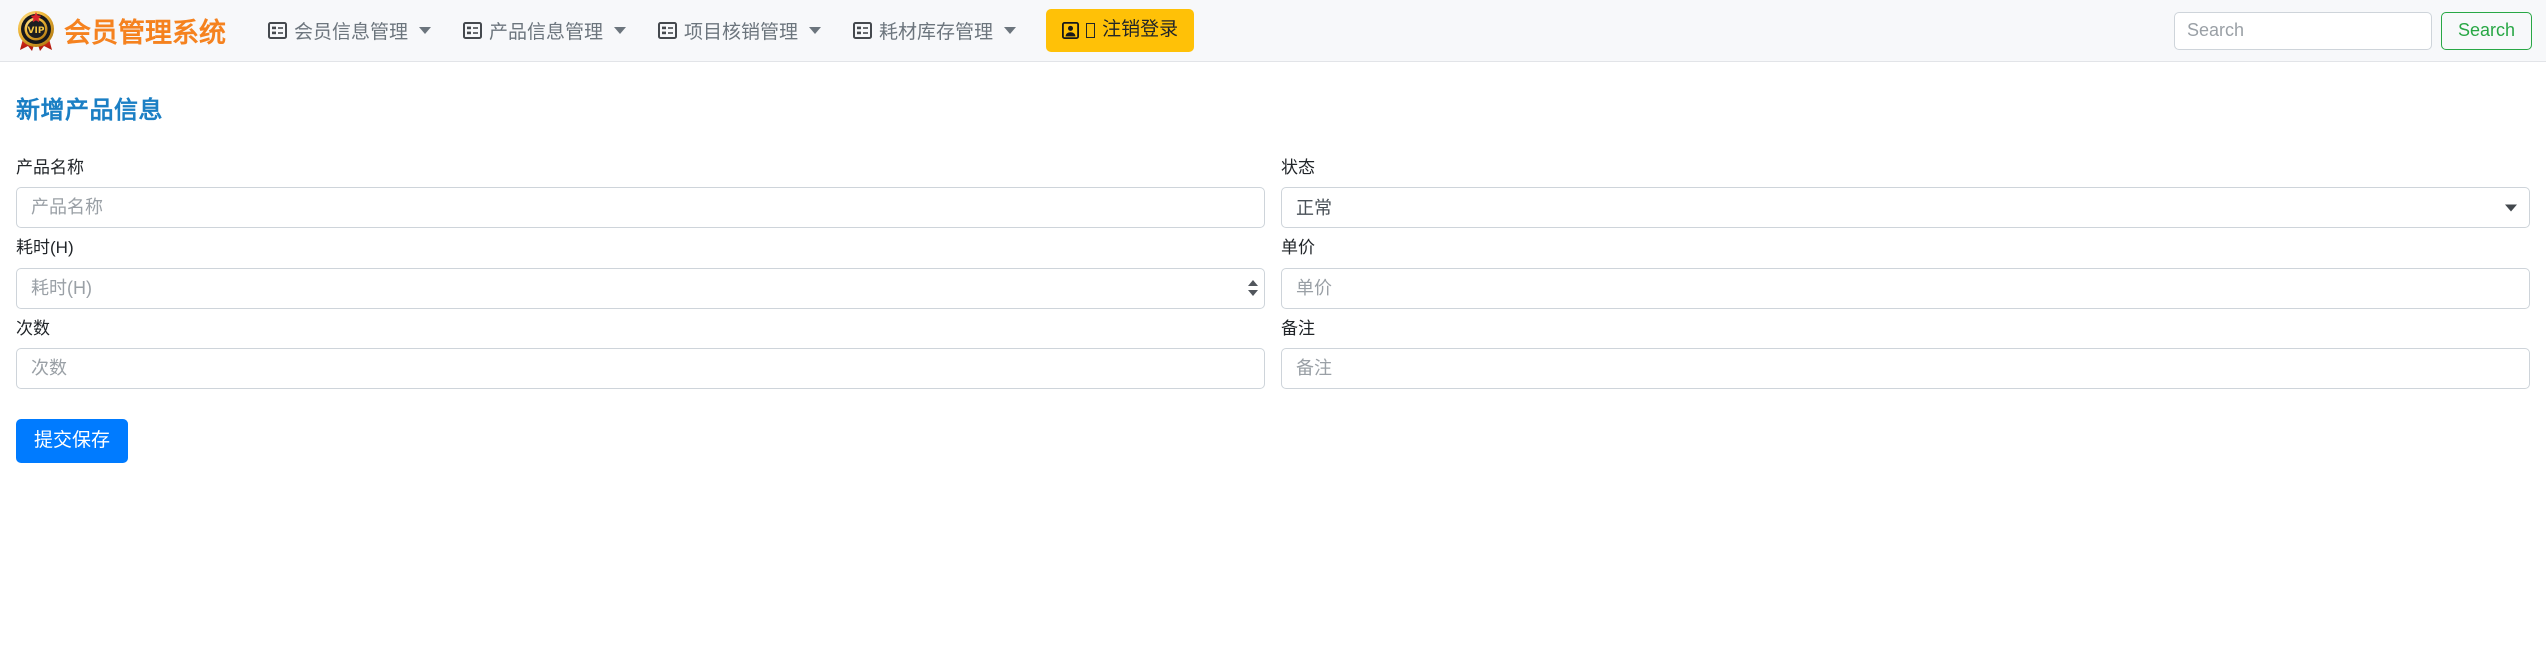 This screenshot has width=2546, height=670. I want to click on nav-item-consumable-stock: 耗材库存管理, so click(934, 30).